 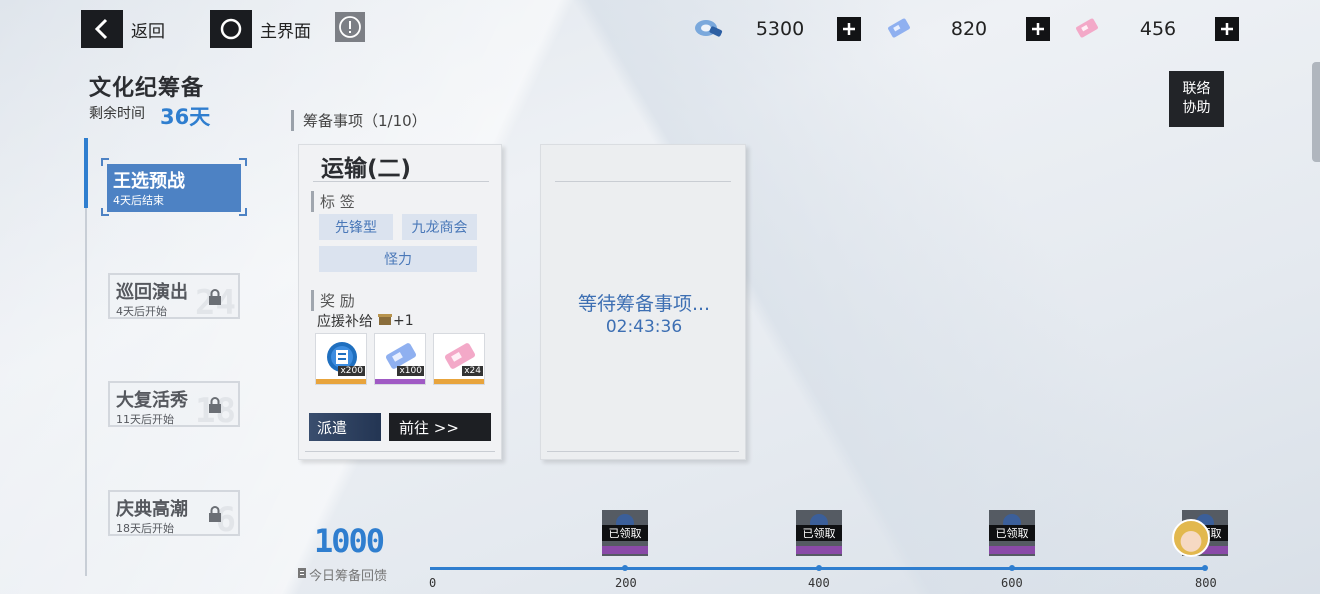 I want to click on tags-header: 标 签, so click(x=333, y=201).